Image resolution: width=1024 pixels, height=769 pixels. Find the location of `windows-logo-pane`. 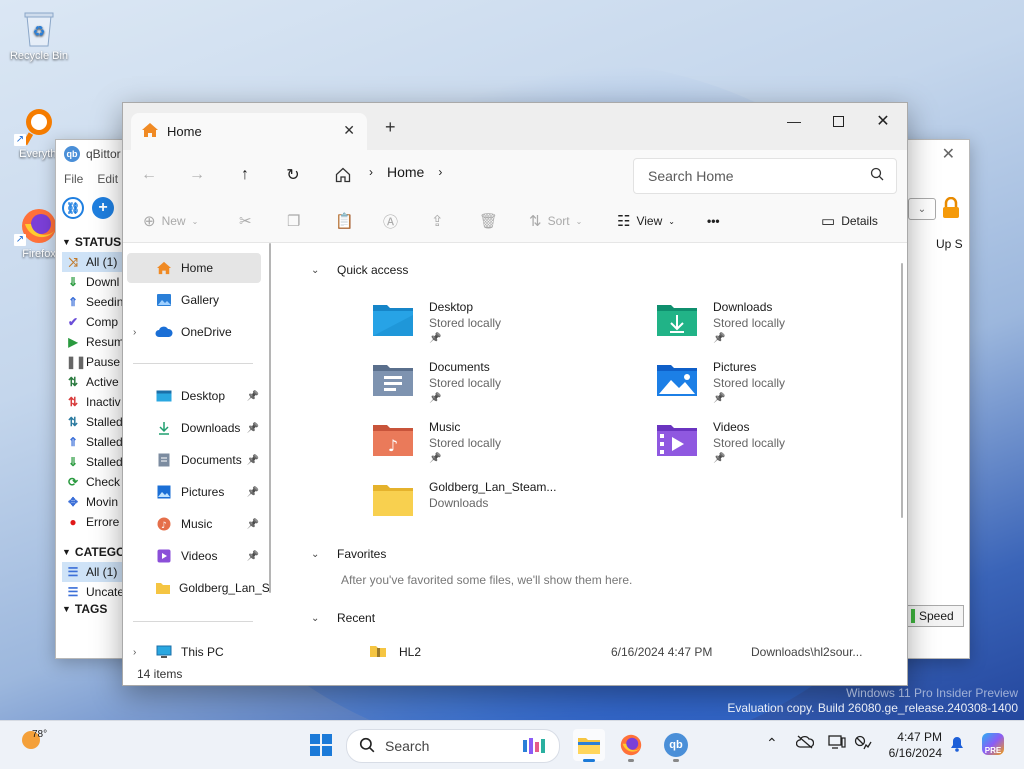

windows-logo-pane is located at coordinates (327, 751).